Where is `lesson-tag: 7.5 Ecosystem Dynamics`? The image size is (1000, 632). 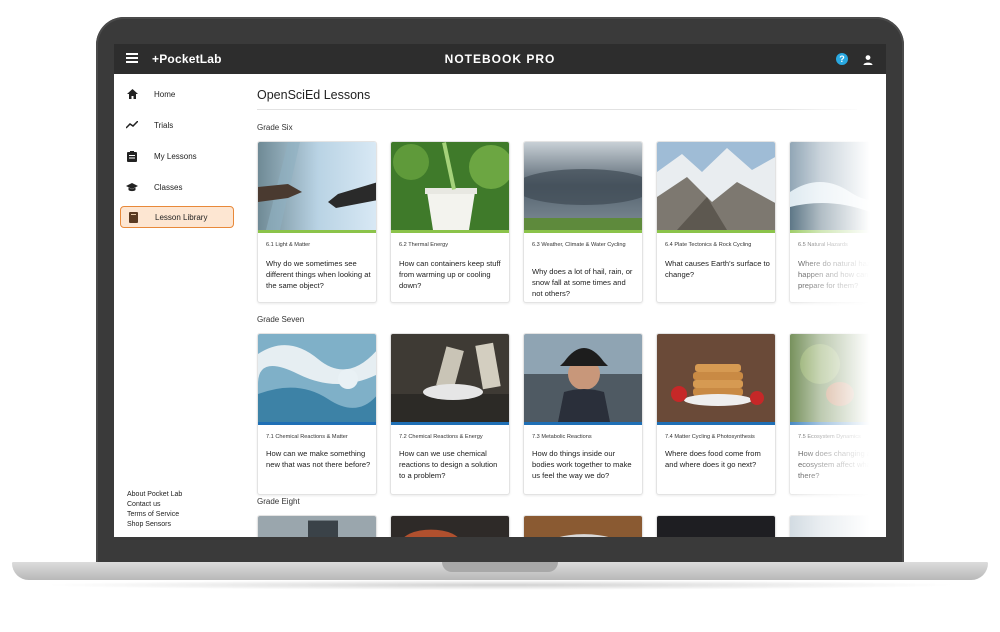
lesson-tag: 7.5 Ecosystem Dynamics is located at coordinates (829, 437).